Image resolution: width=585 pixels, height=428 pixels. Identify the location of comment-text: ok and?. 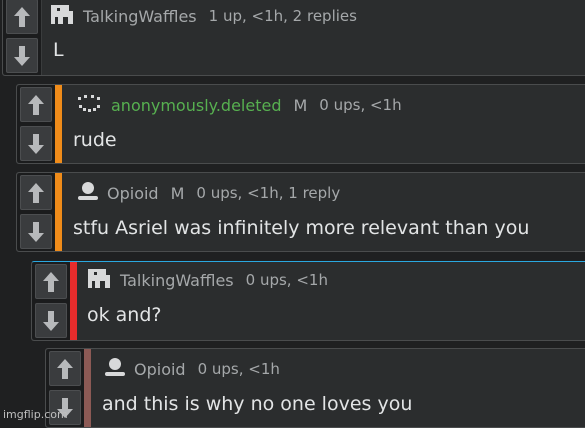
(124, 315).